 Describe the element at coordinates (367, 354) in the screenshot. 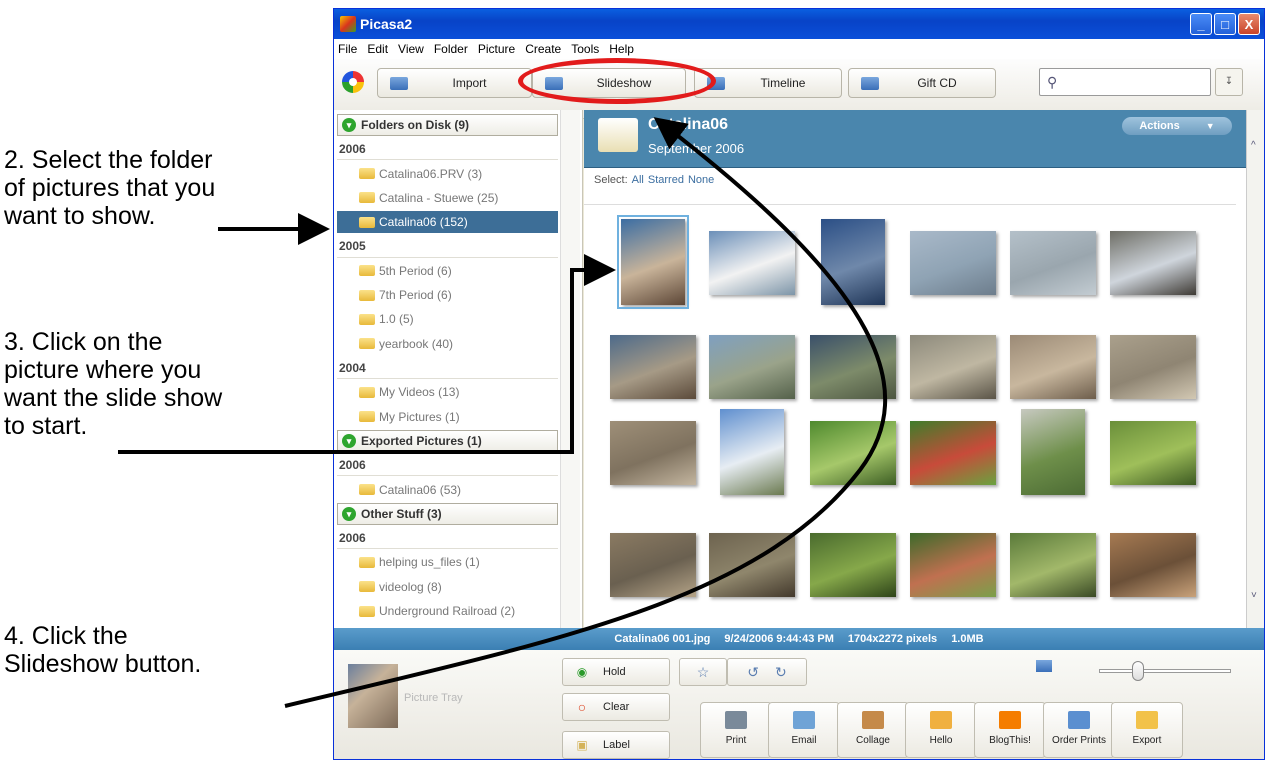

I see `arrow-to-picture` at that location.